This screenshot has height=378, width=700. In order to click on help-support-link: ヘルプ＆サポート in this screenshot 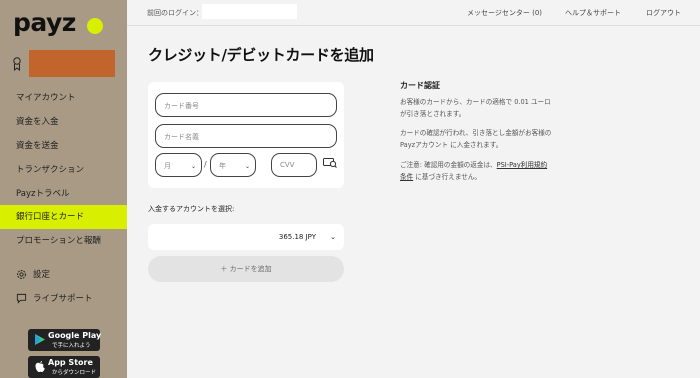, I will do `click(593, 13)`.